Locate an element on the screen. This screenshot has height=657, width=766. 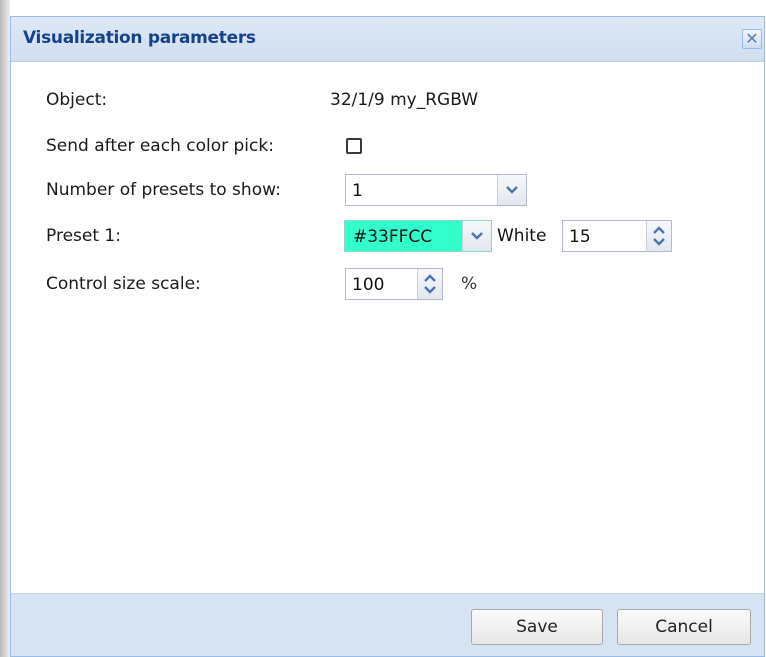
send-after-pick-checkbox is located at coordinates (354, 146).